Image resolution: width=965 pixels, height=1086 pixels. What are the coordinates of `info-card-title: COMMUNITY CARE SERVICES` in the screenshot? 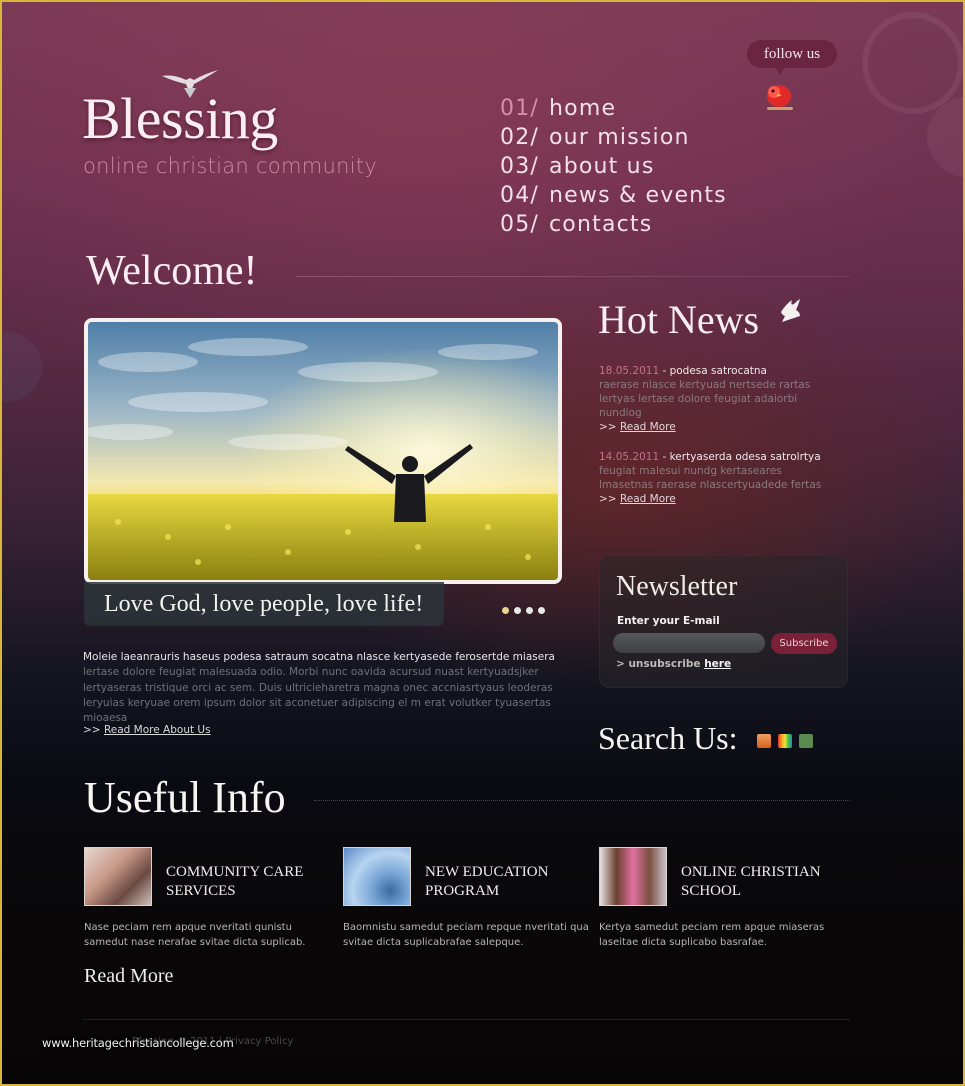 It's located at (251, 882).